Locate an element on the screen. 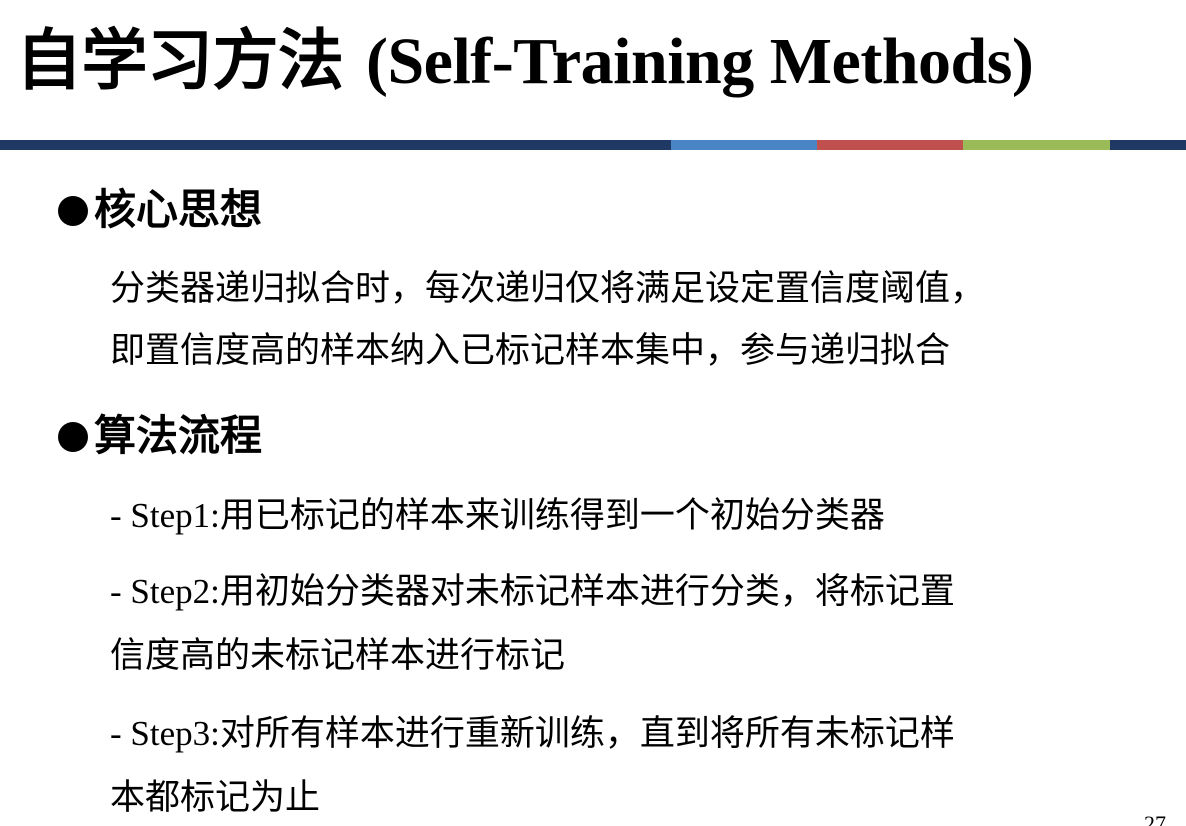 Image resolution: width=1186 pixels, height=826 pixels. divider-segment-navy-left is located at coordinates (335, 145).